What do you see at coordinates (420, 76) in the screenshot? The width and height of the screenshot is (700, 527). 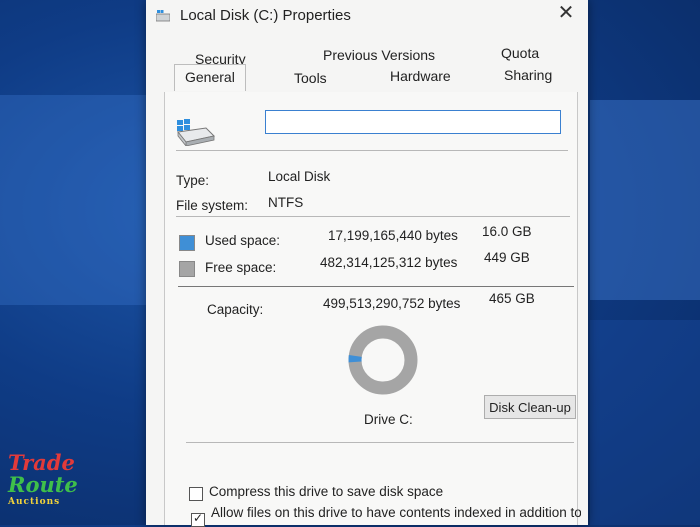 I see `tab-hardware: Hardware` at bounding box center [420, 76].